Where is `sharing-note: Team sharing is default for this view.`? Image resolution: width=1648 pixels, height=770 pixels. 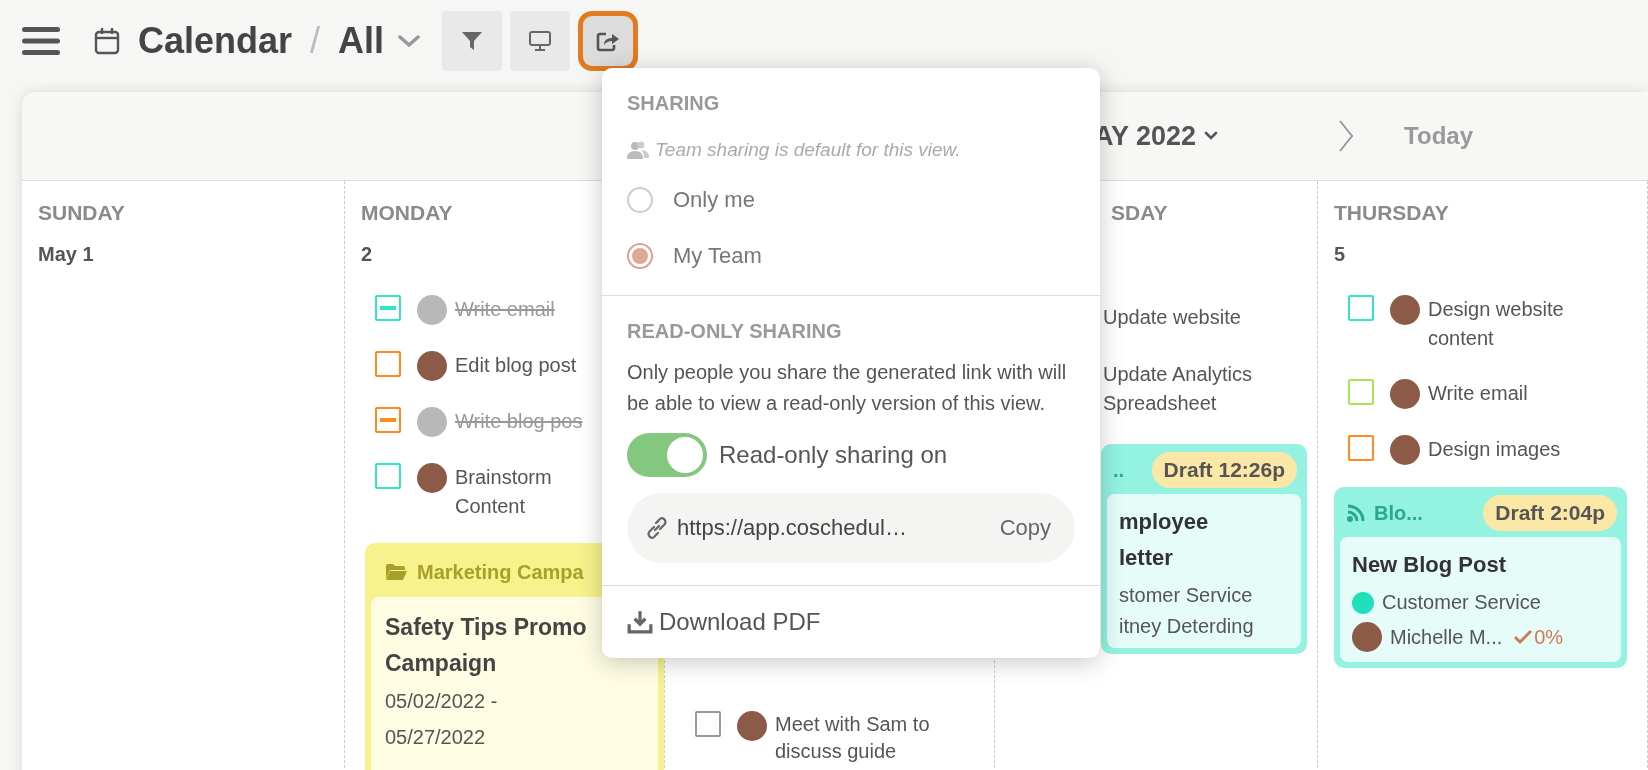
sharing-note: Team sharing is default for this view. is located at coordinates (808, 150).